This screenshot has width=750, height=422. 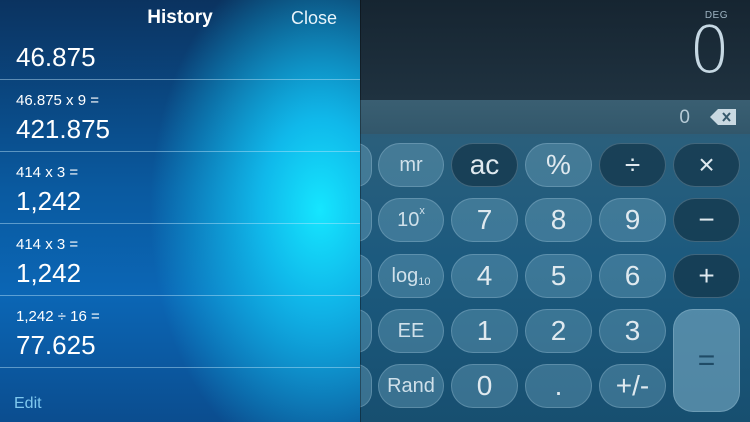 I want to click on edit-button: Edit, so click(x=28, y=404).